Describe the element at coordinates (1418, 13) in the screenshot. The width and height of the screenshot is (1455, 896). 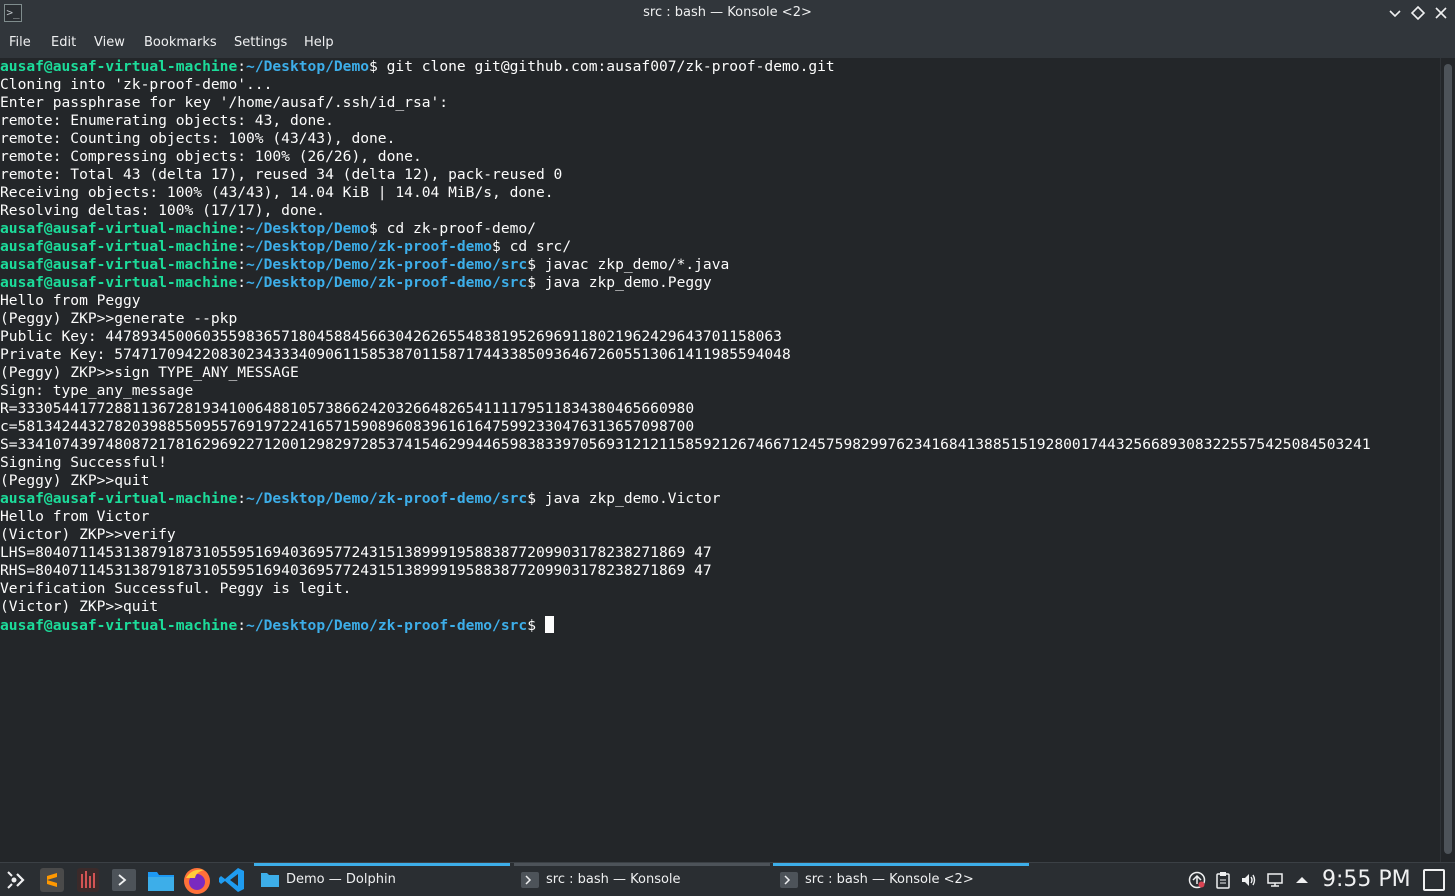
I see `maximize-icon` at that location.